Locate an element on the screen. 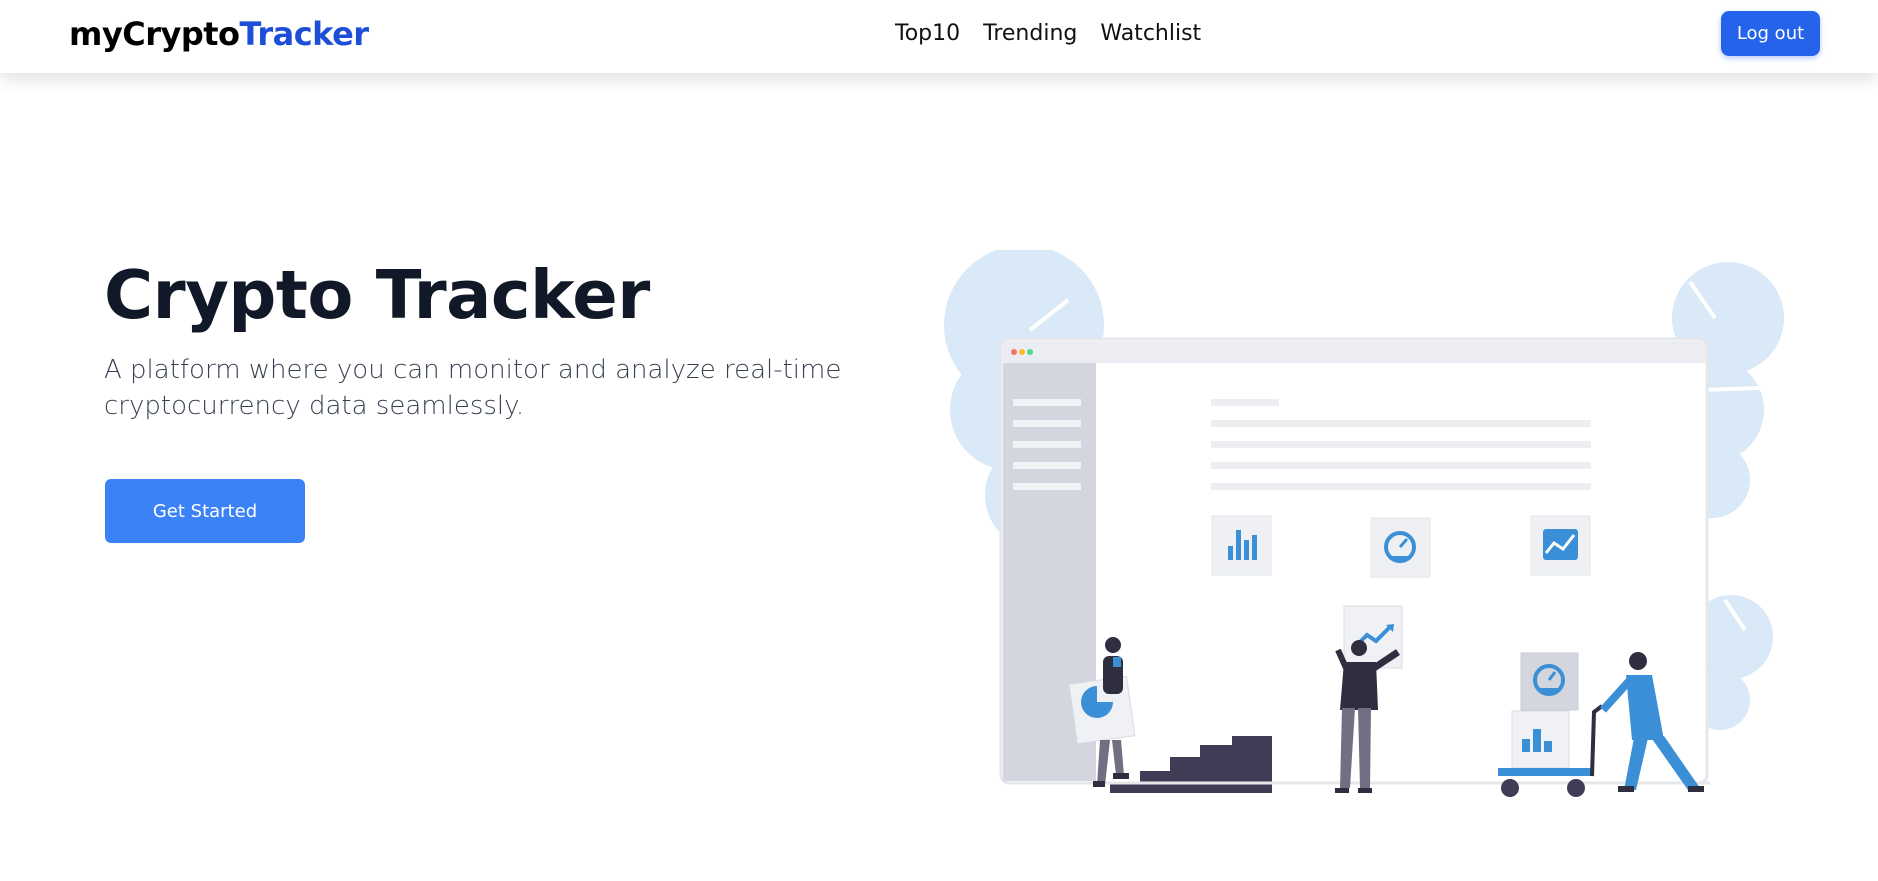  nav-link-trending: Trending is located at coordinates (1030, 34).